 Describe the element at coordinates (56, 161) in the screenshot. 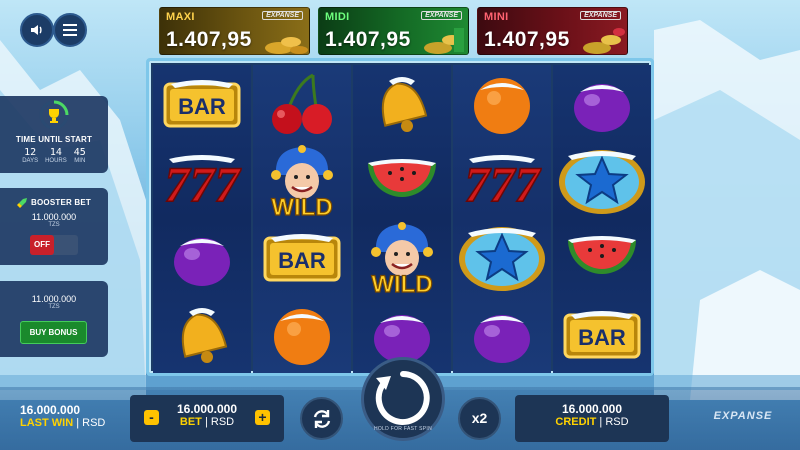

I see `timer-hours-label: HOURS` at that location.